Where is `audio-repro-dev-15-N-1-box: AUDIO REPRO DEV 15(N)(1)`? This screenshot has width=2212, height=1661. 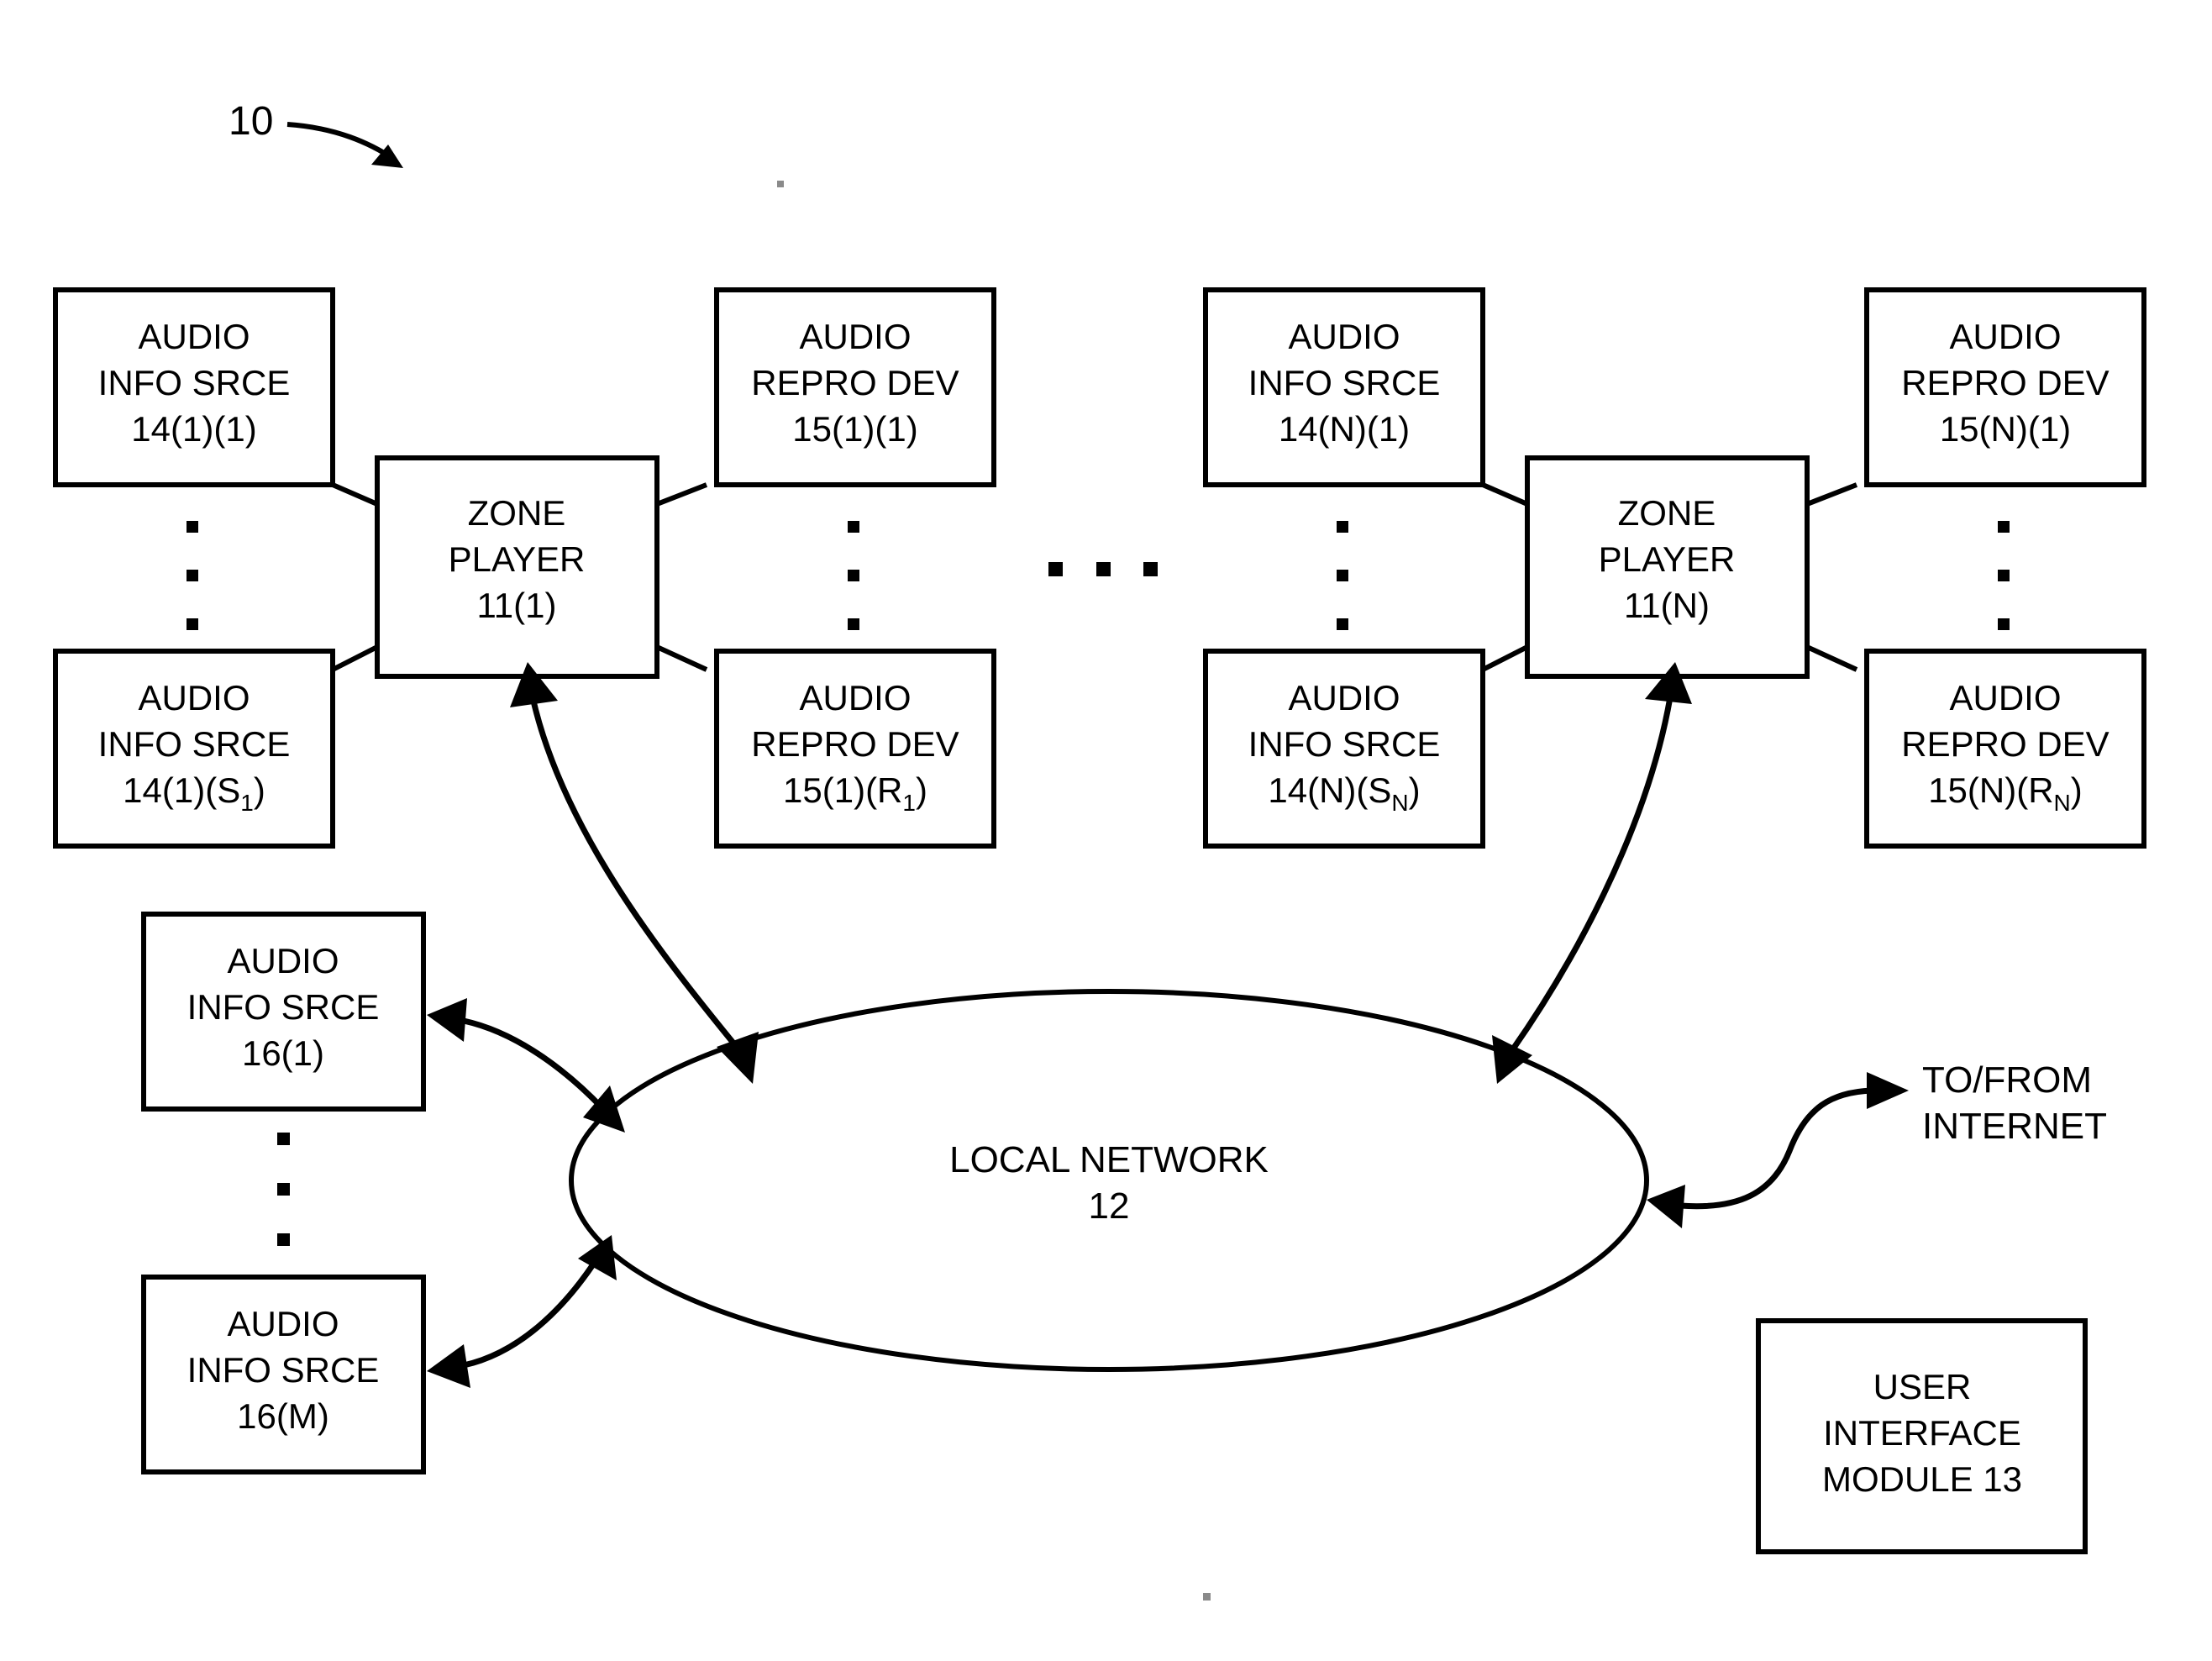
audio-repro-dev-15-N-1-box: AUDIO REPRO DEV 15(N)(1) is located at coordinates (2005, 387).